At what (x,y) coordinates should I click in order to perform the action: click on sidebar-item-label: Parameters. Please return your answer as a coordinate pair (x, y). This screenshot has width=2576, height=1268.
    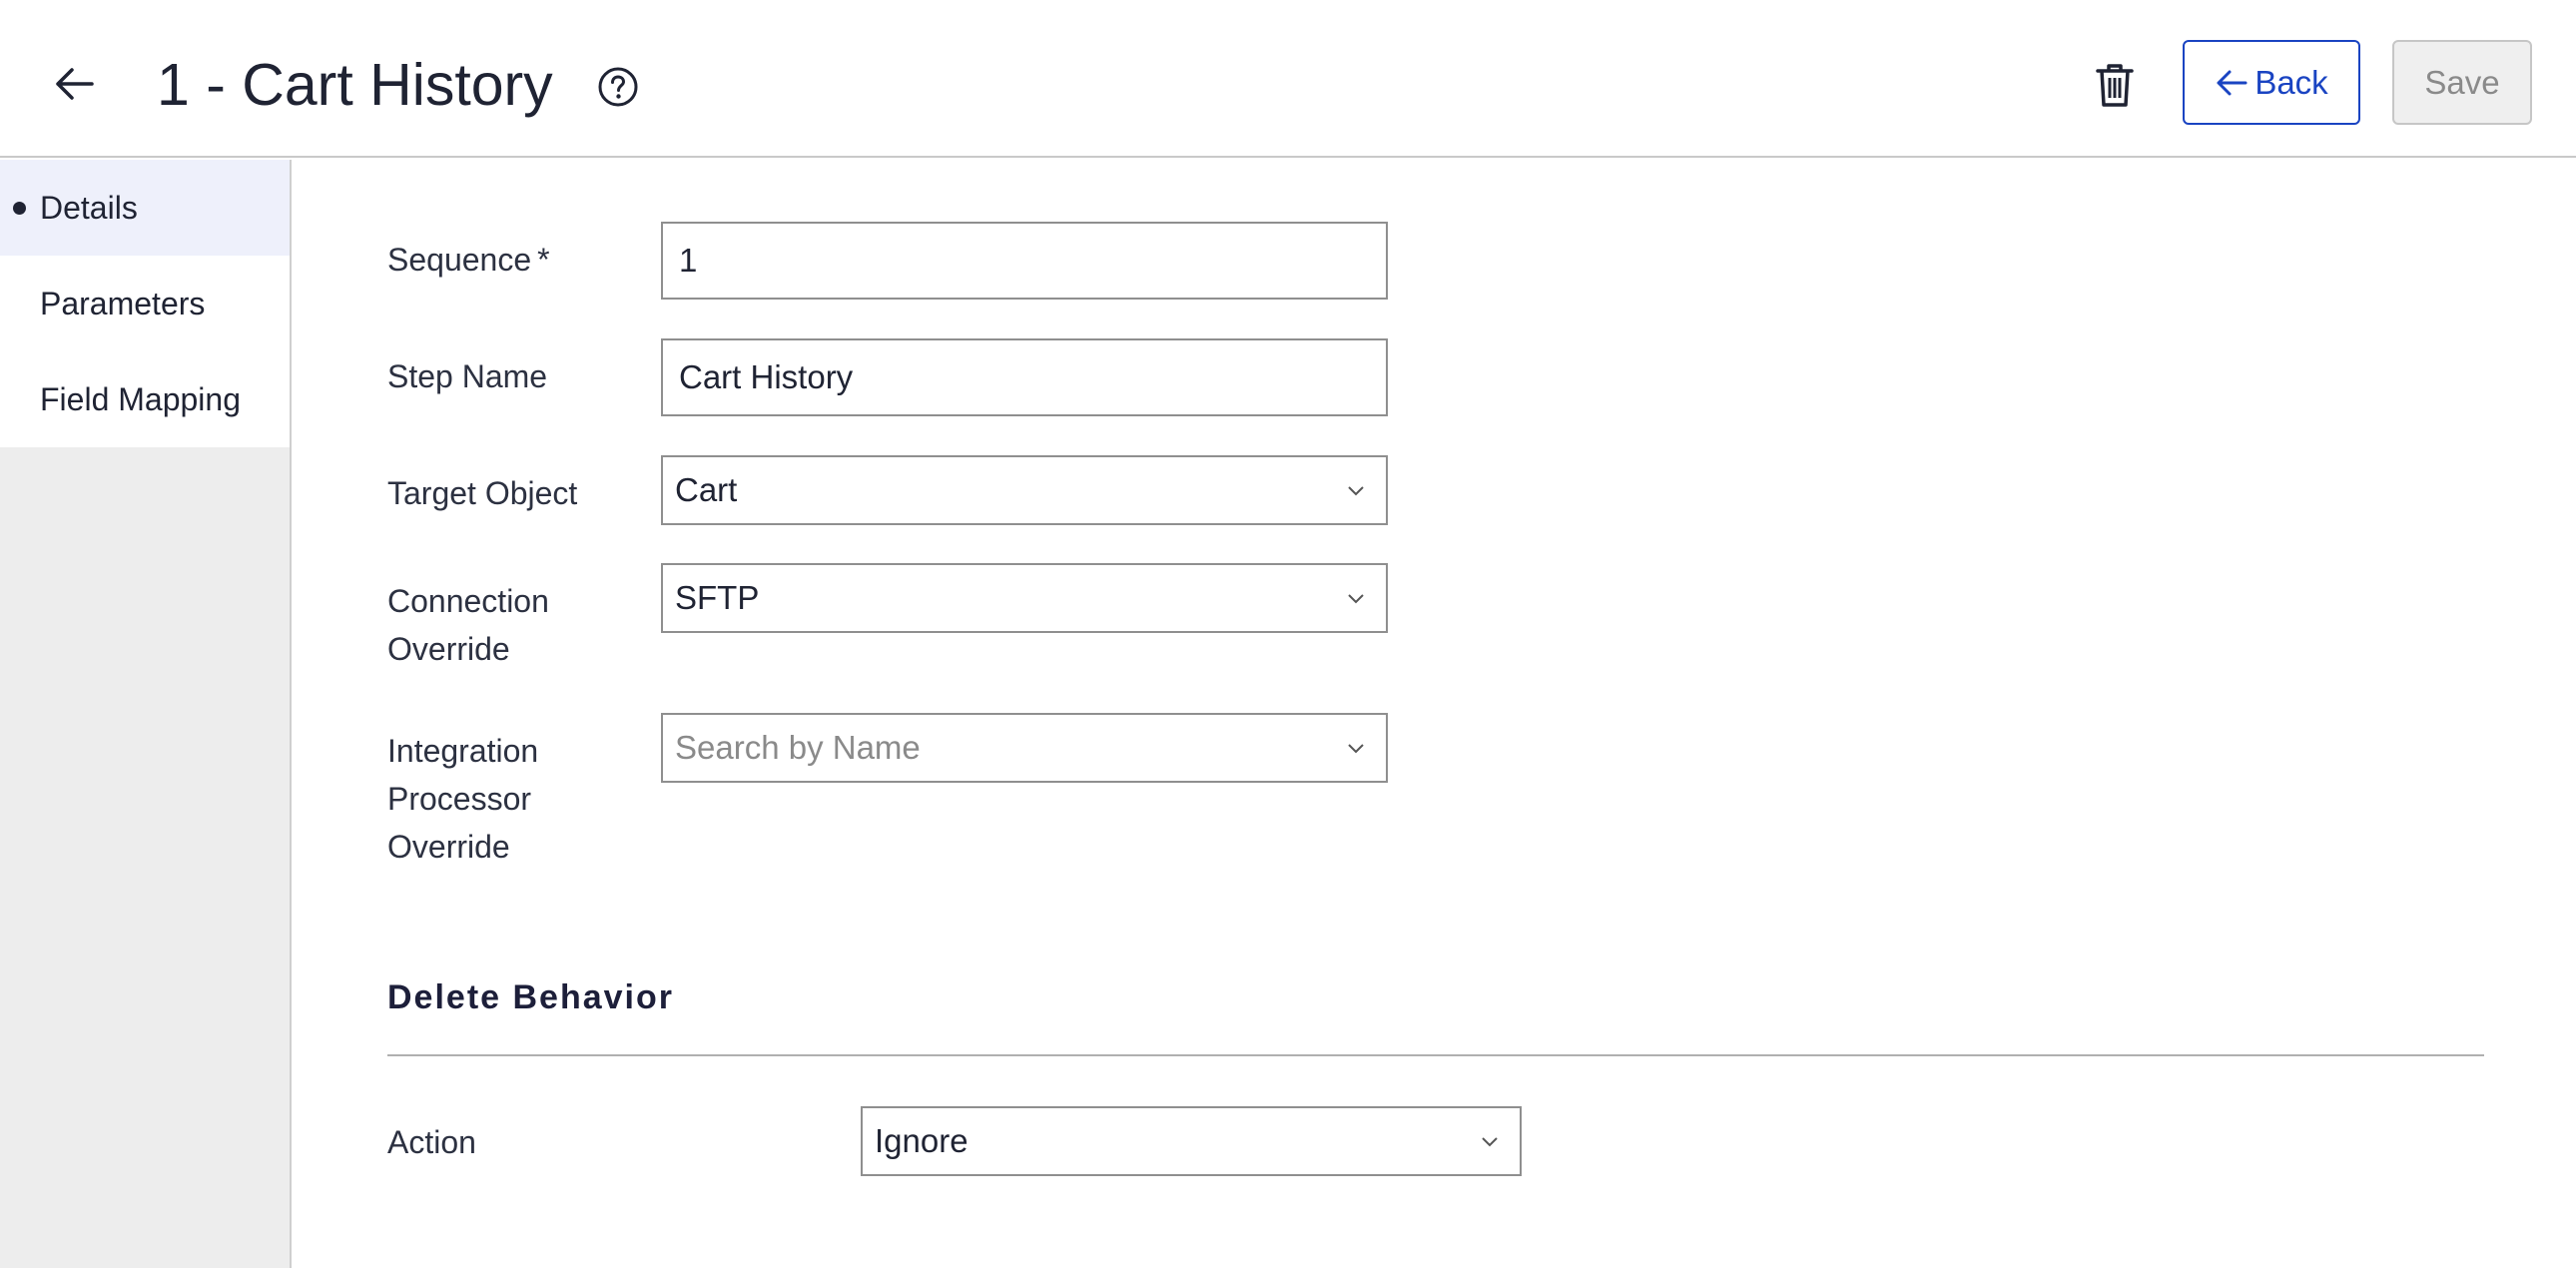
    Looking at the image, I should click on (123, 303).